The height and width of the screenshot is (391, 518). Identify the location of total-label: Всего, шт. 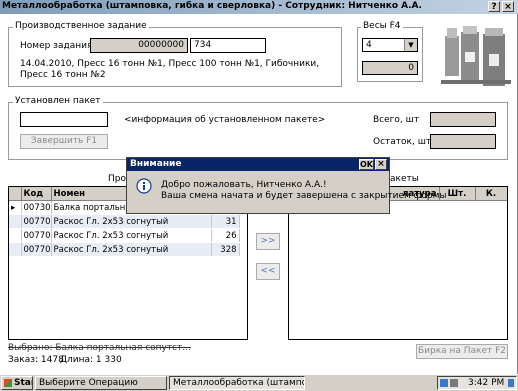
(396, 120).